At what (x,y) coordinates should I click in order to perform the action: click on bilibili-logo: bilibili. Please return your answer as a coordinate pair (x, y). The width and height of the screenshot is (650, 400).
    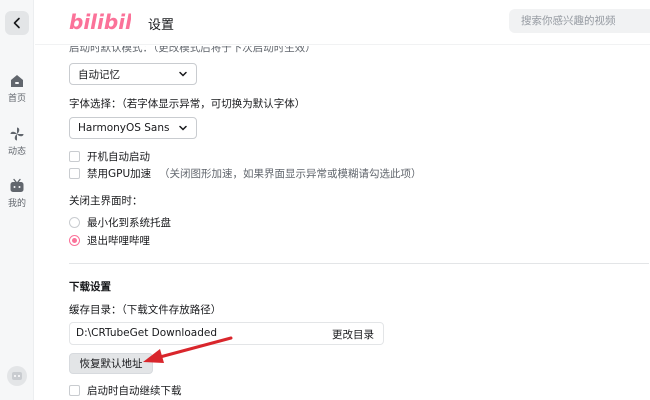
    Looking at the image, I should click on (100, 22).